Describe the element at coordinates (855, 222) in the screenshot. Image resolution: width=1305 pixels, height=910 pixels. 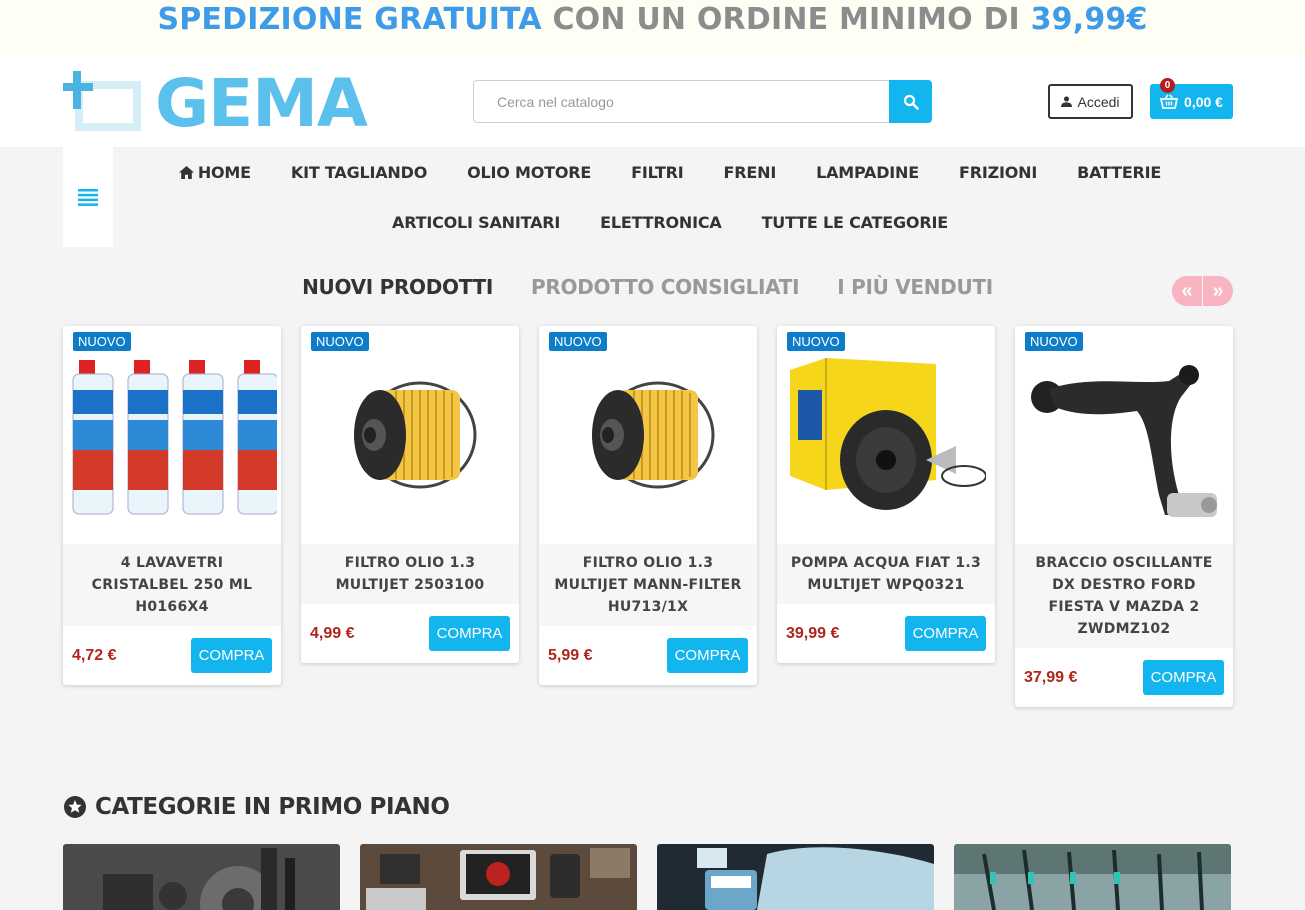
I see `nav-item-tutte-categorie: TUTTE LE CATEGORIE` at that location.